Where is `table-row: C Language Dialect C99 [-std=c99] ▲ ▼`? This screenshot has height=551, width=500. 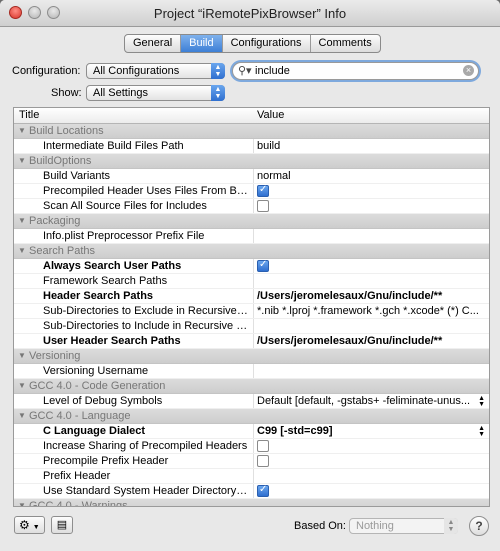
table-row: C Language Dialect C99 [-std=c99] ▲ ▼ is located at coordinates (251, 431).